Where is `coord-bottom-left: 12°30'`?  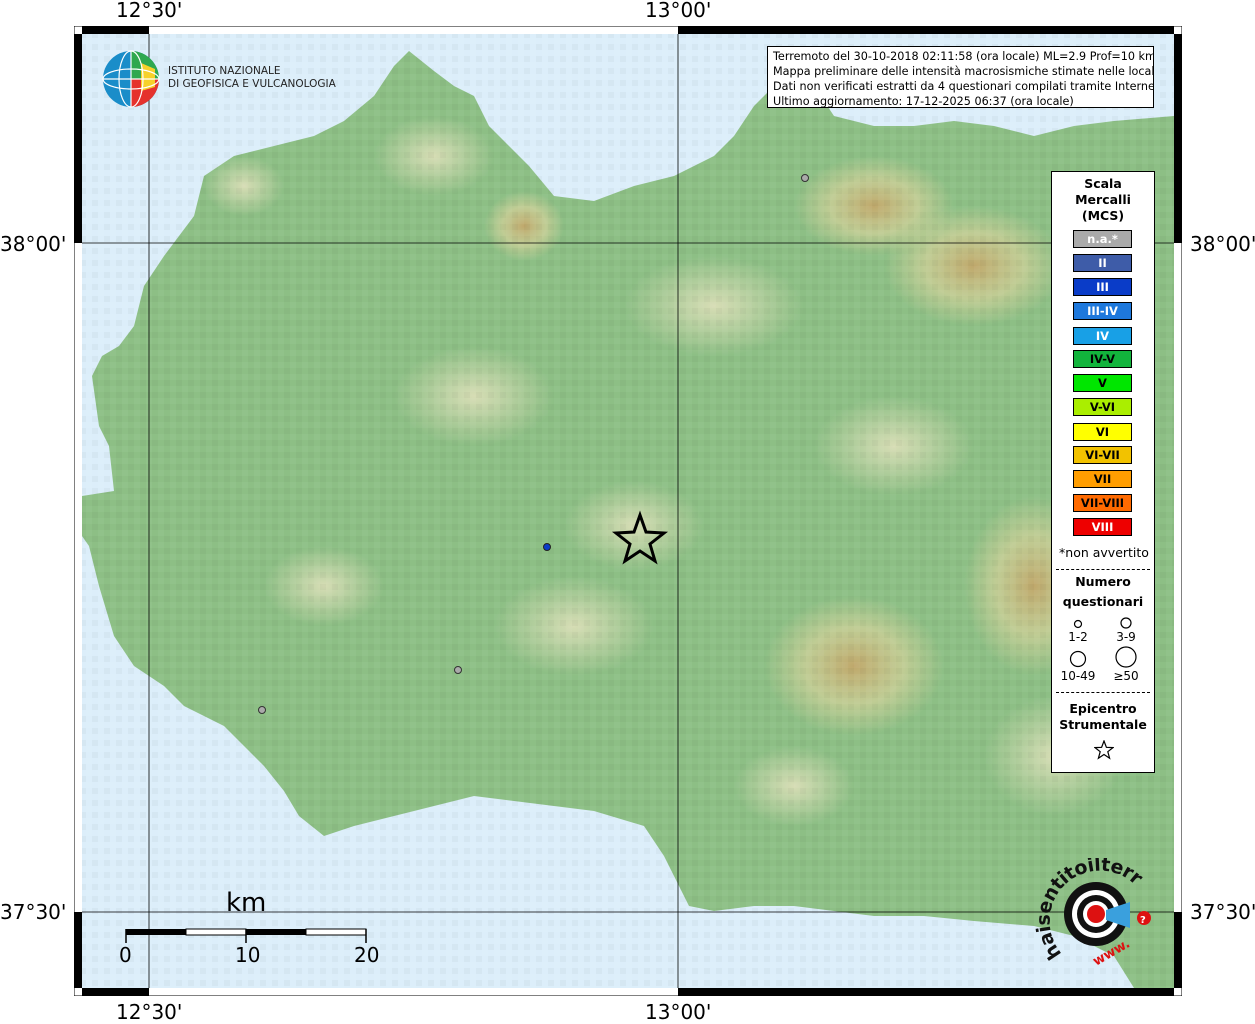 coord-bottom-left: 12°30' is located at coordinates (149, 1012).